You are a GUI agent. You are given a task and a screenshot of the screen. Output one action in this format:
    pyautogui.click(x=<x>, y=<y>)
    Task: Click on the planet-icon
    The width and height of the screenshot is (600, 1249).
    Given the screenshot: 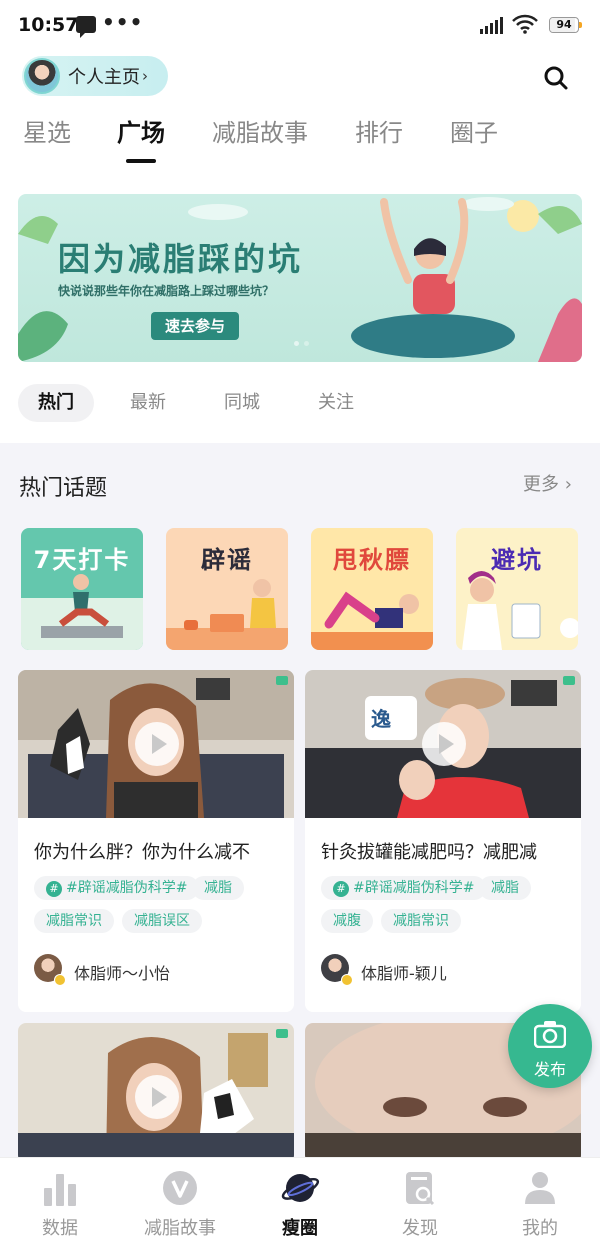 What is the action you would take?
    pyautogui.click(x=300, y=1188)
    